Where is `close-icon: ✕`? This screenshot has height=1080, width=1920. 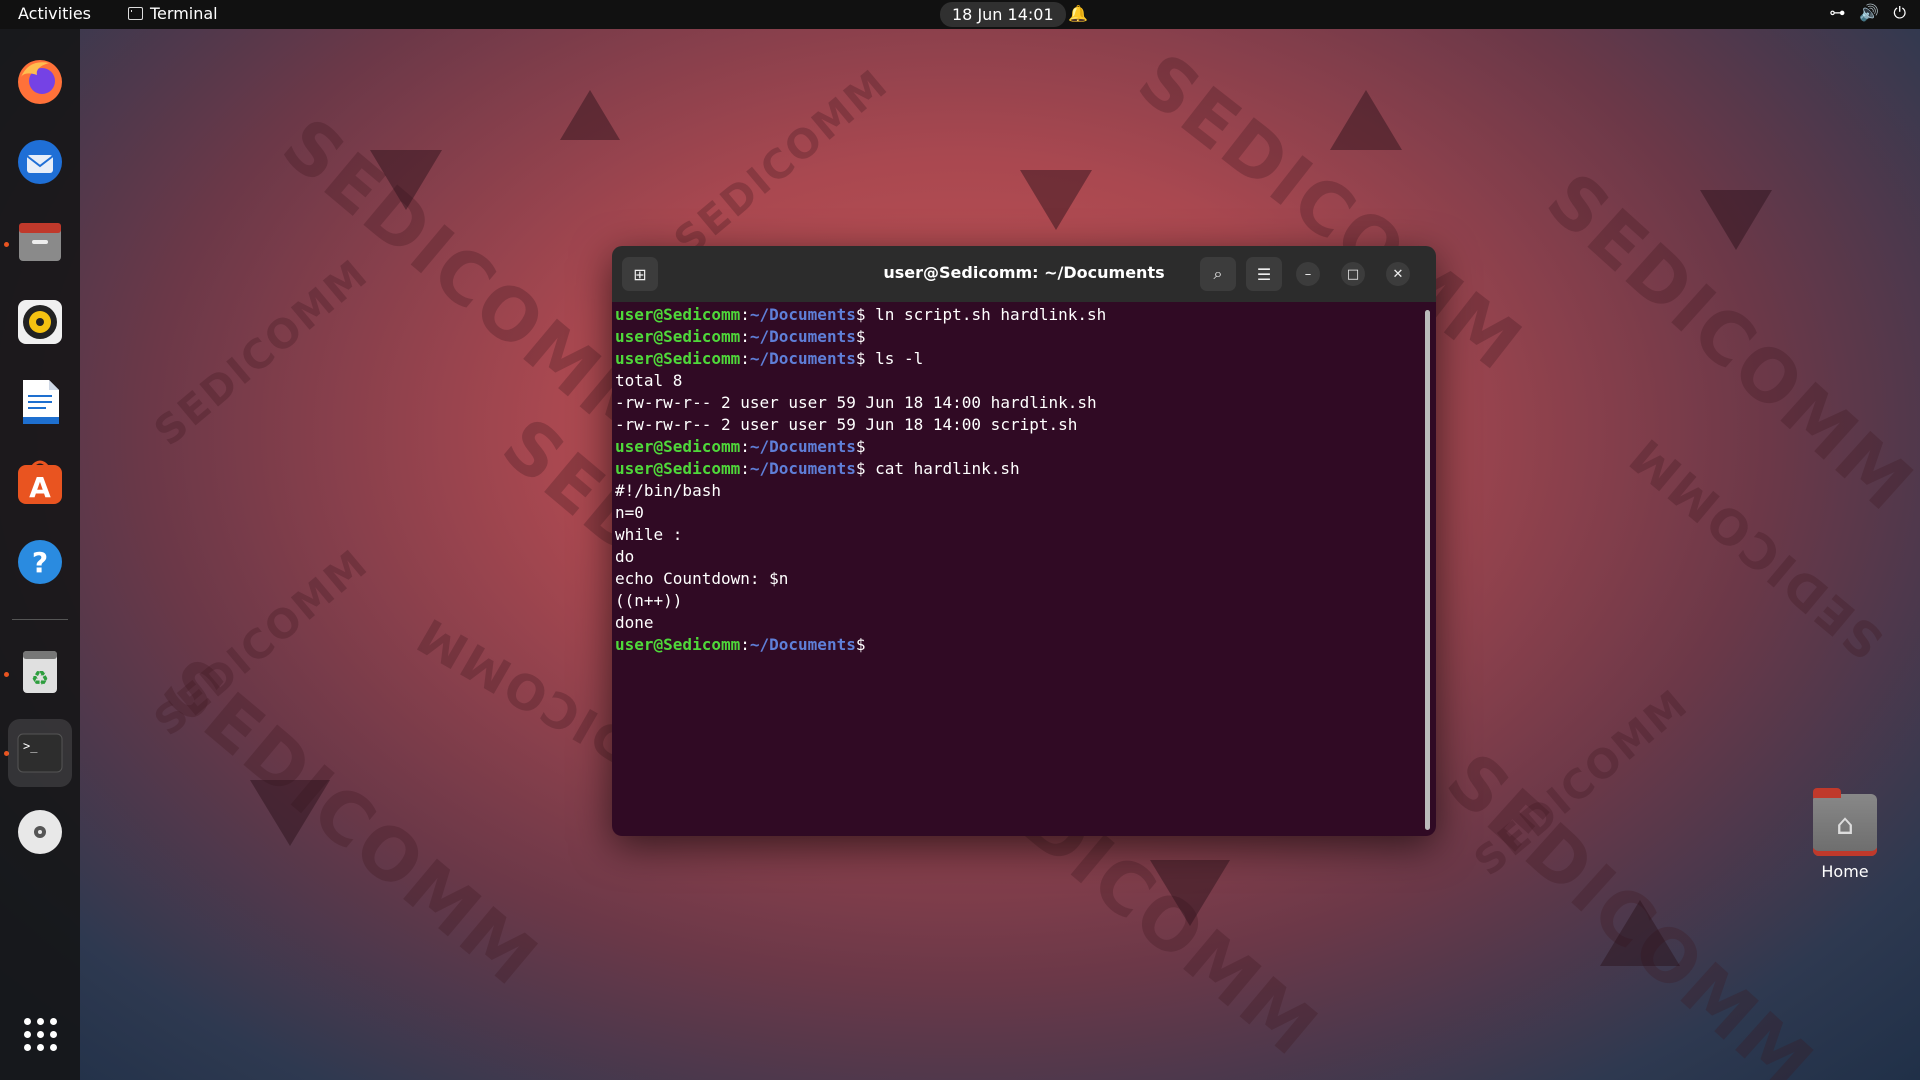
close-icon: ✕ is located at coordinates (1398, 274).